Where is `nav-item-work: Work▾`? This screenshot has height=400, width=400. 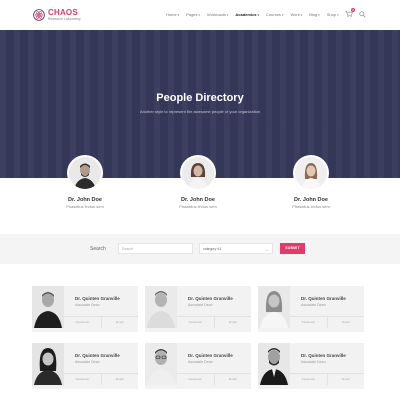 nav-item-work: Work▾ is located at coordinates (296, 14).